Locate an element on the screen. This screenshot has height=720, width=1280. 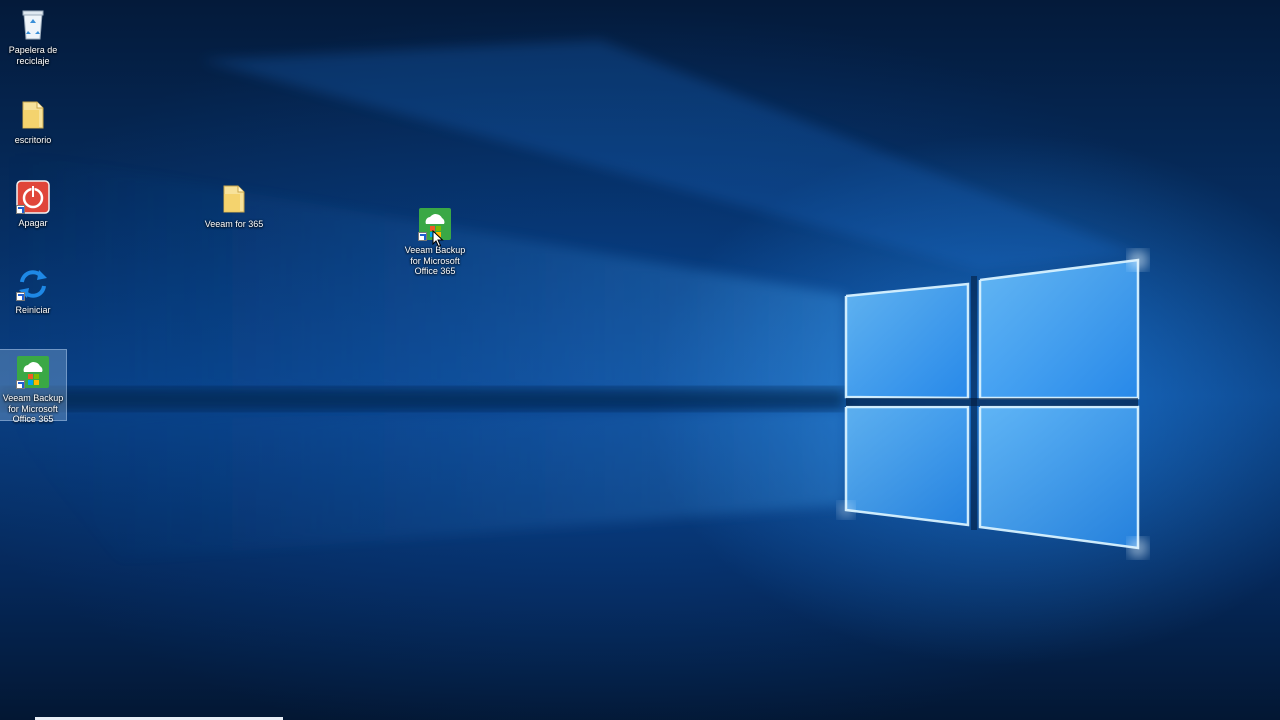
desktop-icon-veeam-for-365: Veeam for 365 is located at coordinates (234, 203).